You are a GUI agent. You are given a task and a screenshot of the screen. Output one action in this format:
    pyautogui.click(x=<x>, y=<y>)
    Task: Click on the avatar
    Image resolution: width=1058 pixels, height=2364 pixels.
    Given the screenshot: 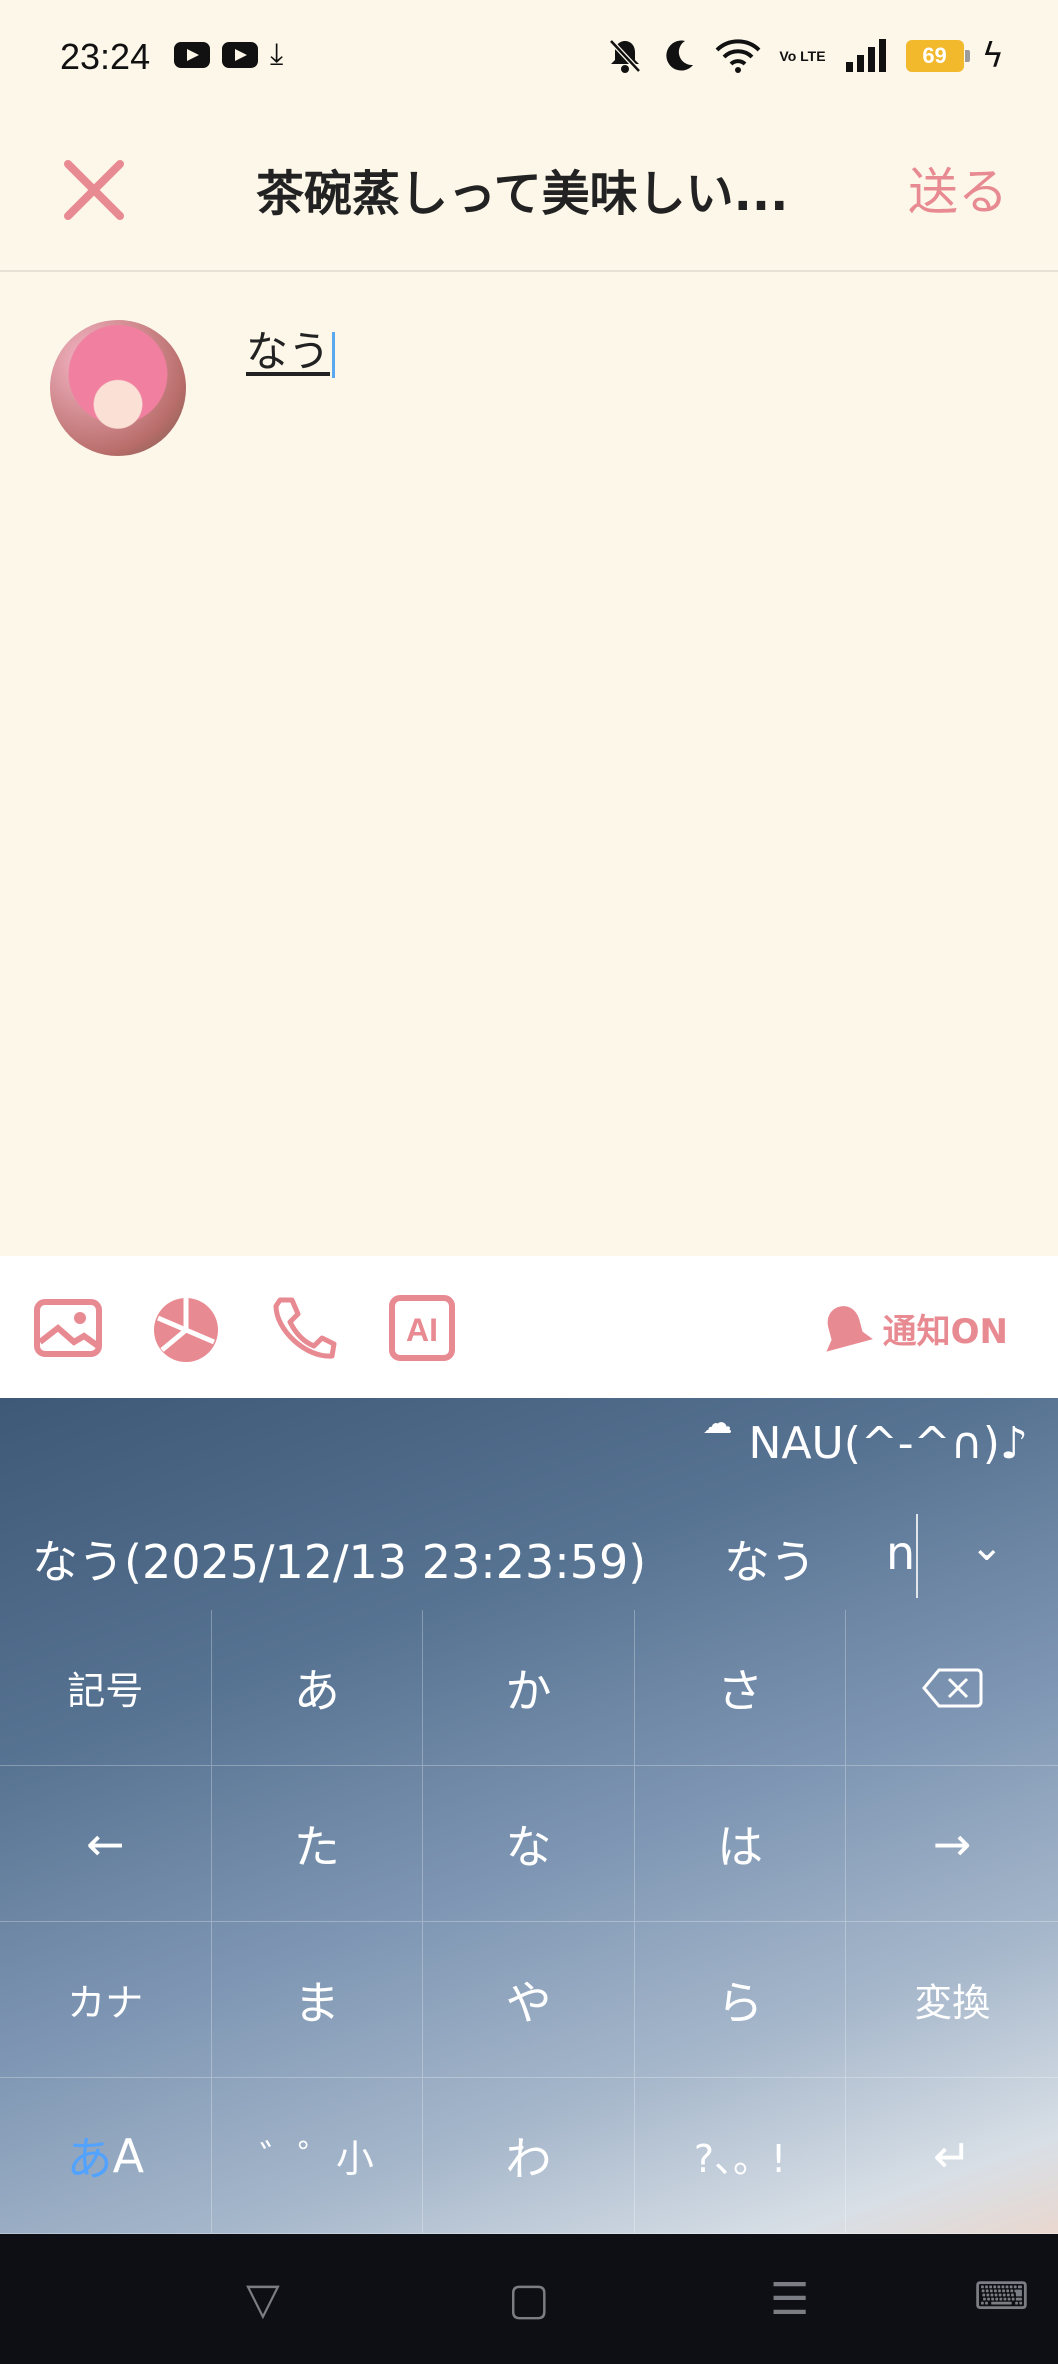 What is the action you would take?
    pyautogui.click(x=118, y=388)
    